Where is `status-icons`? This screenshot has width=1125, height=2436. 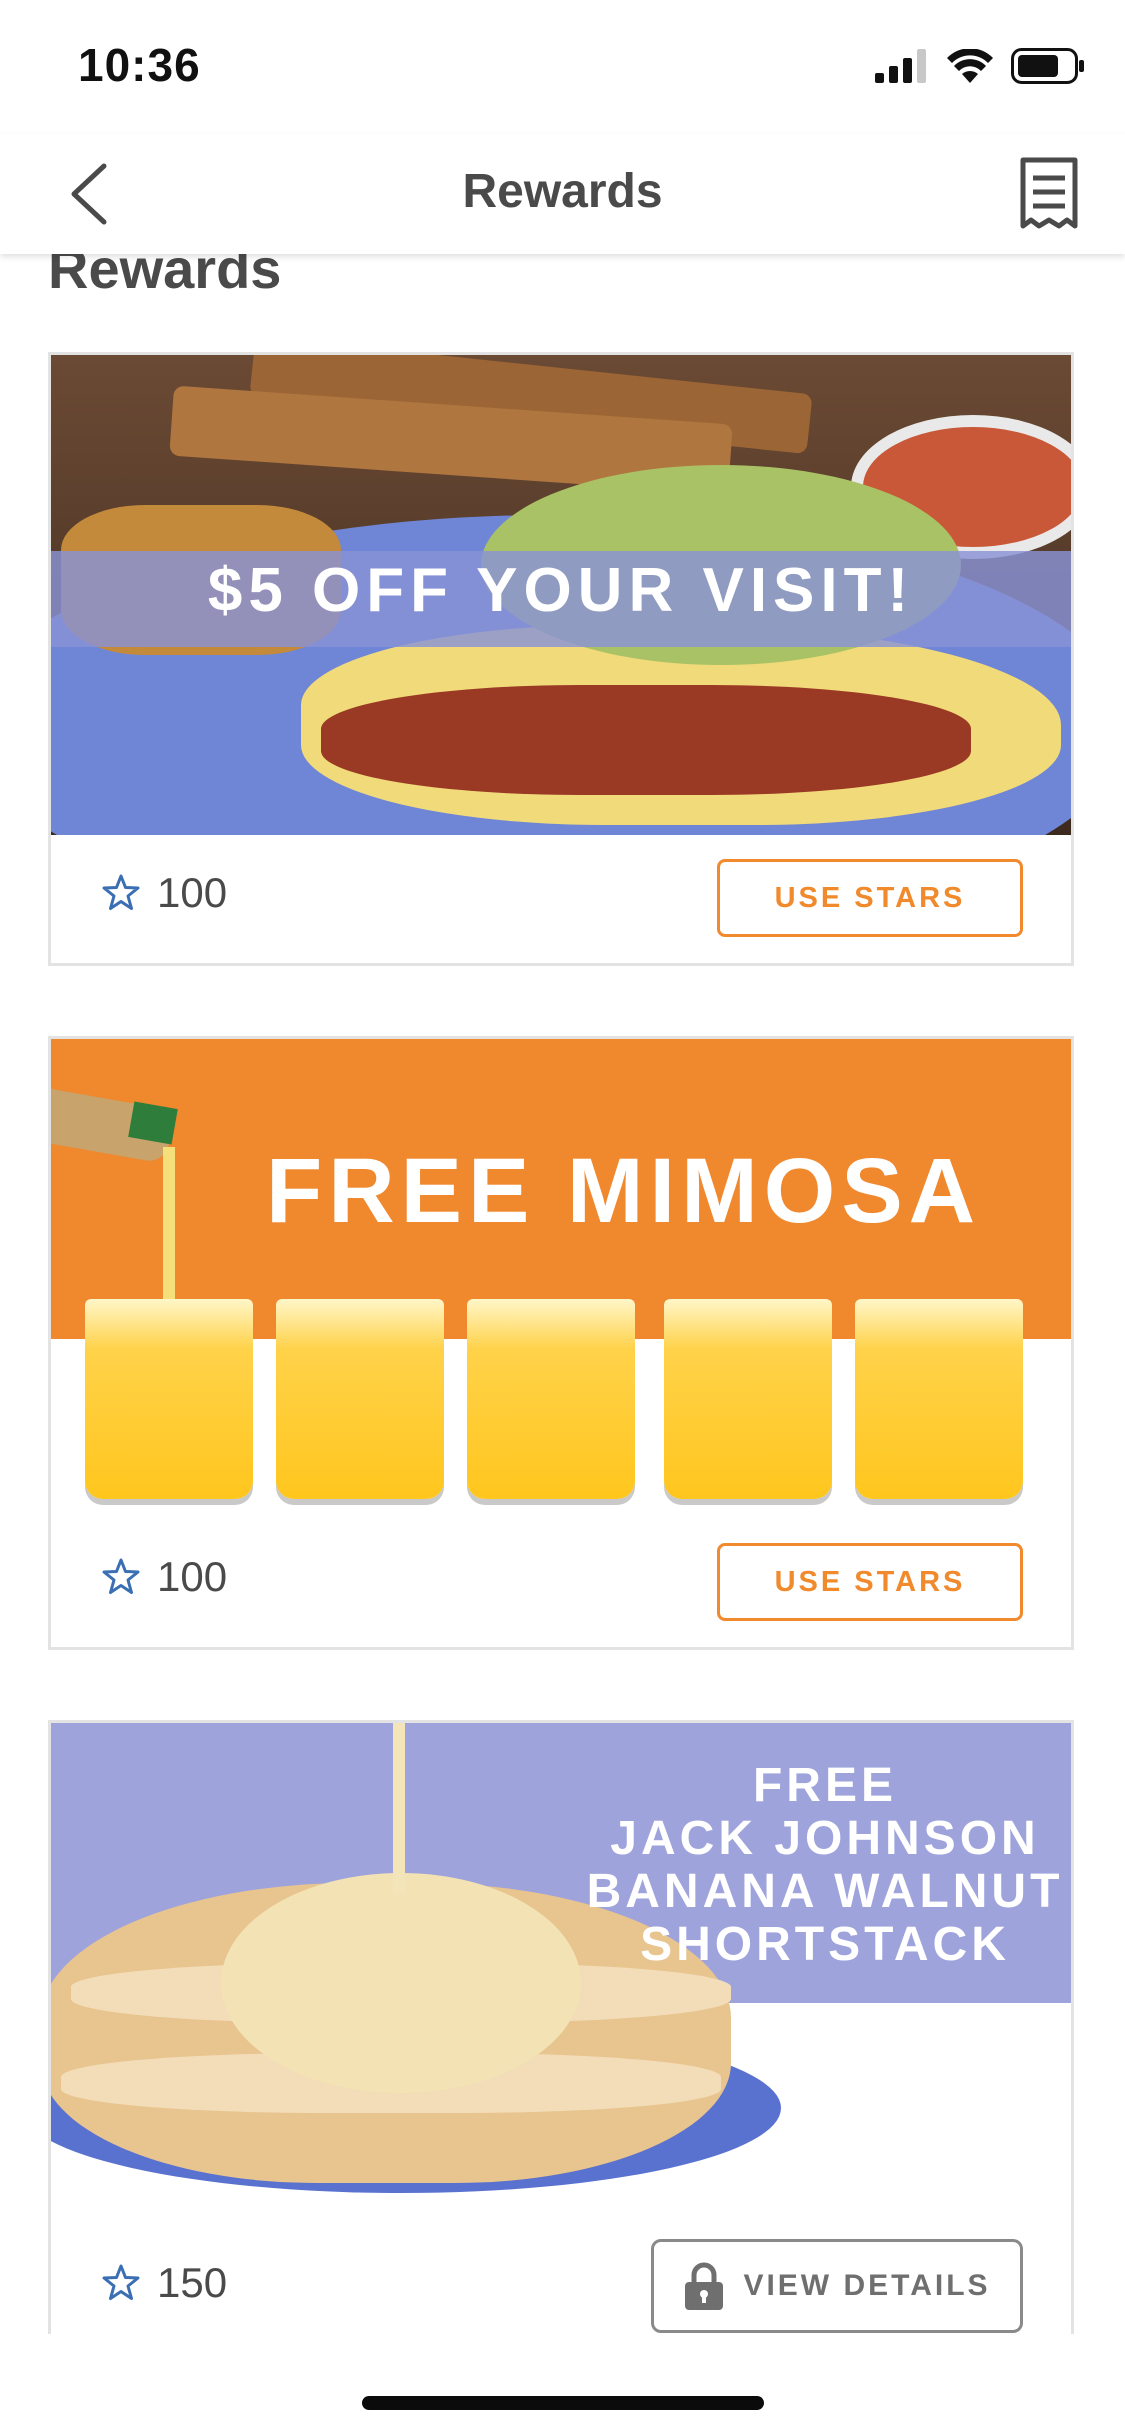
status-icons is located at coordinates (980, 66).